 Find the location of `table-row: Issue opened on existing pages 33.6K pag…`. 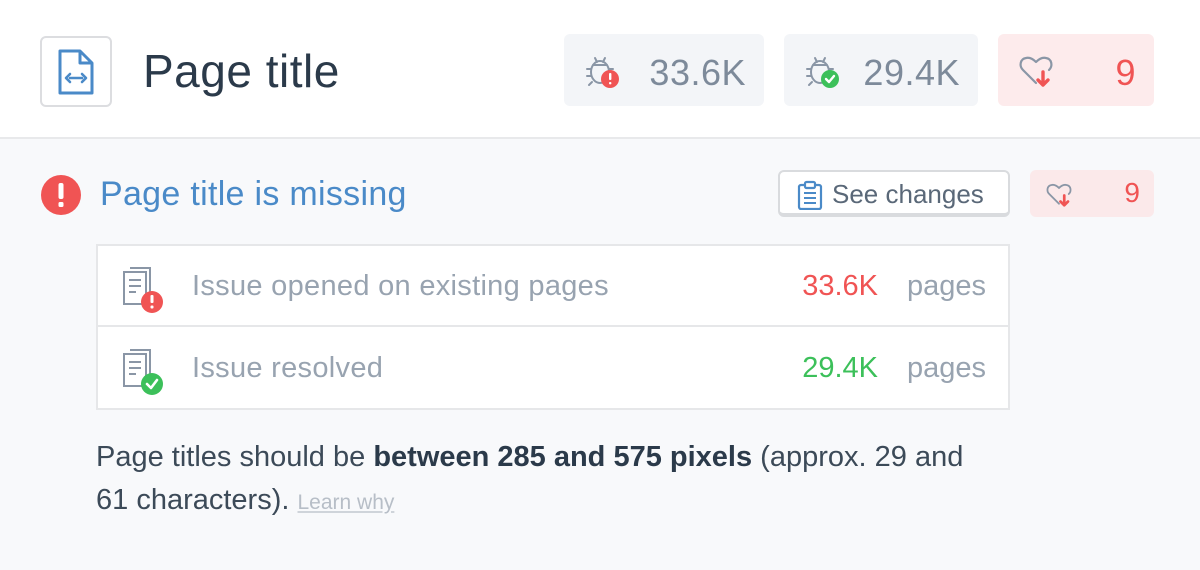

table-row: Issue opened on existing pages 33.6K pag… is located at coordinates (553, 286).